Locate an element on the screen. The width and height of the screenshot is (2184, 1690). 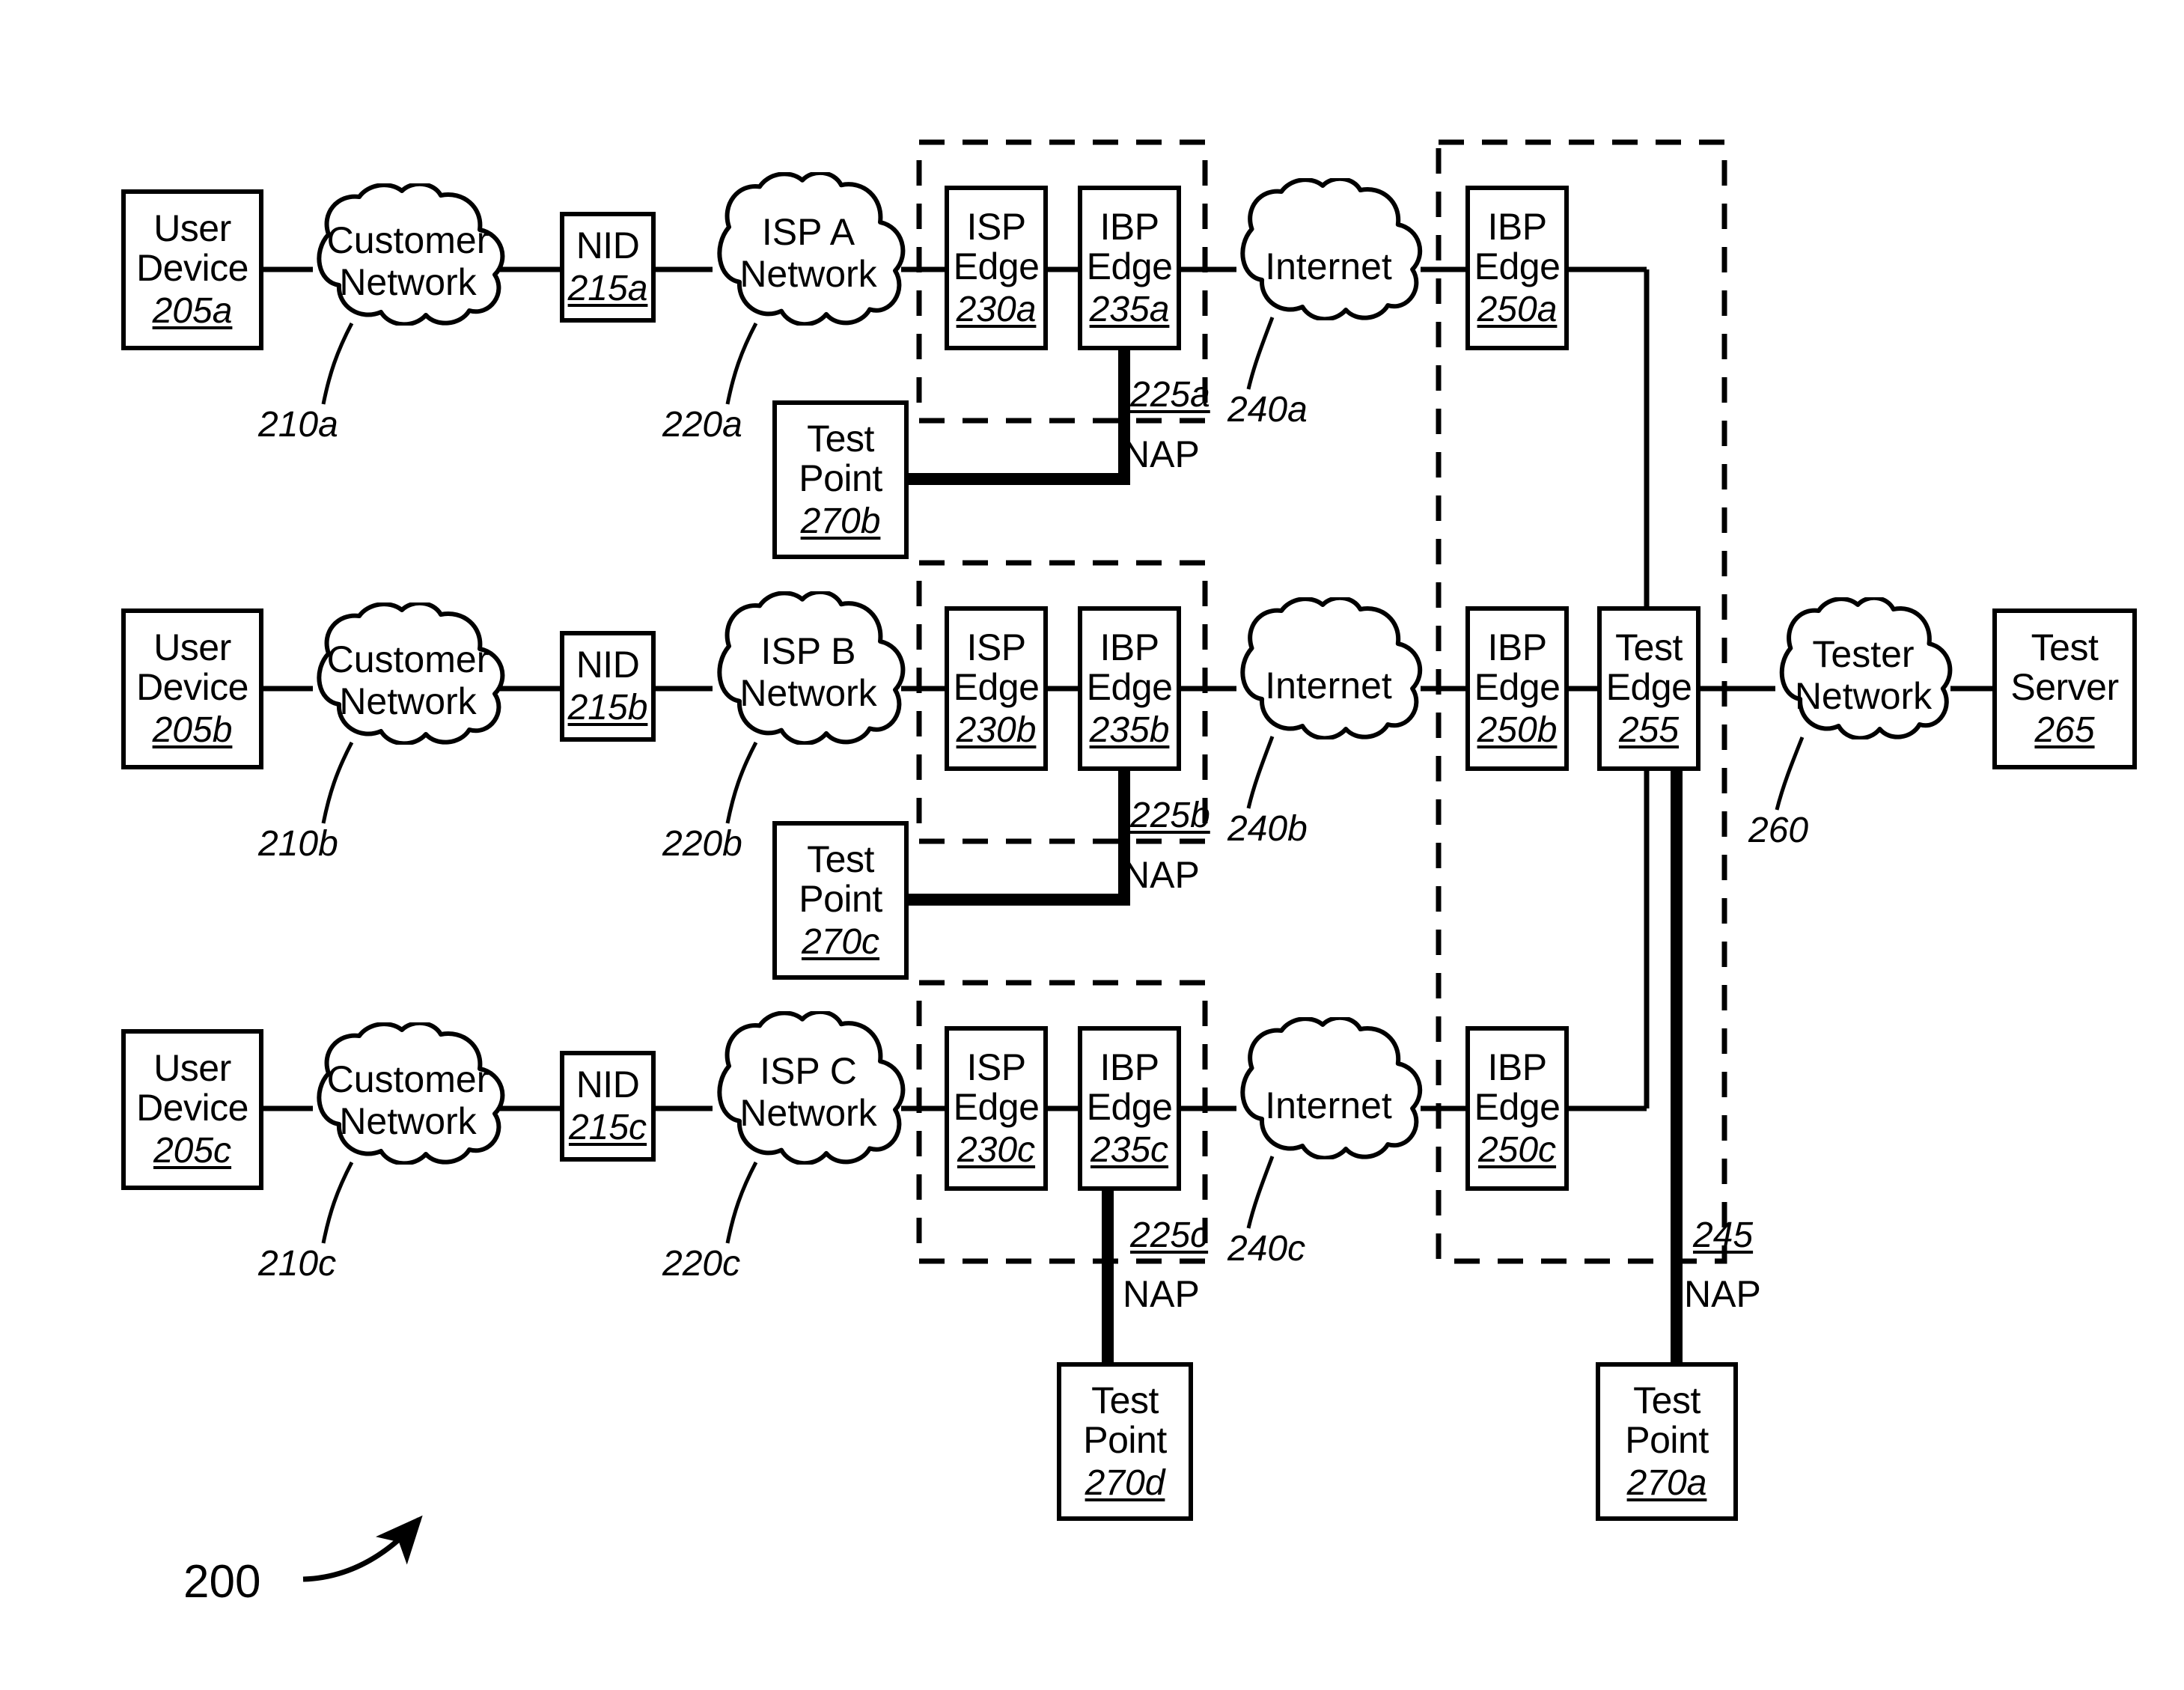
internet-ref-b: 240b is located at coordinates (1267, 829).